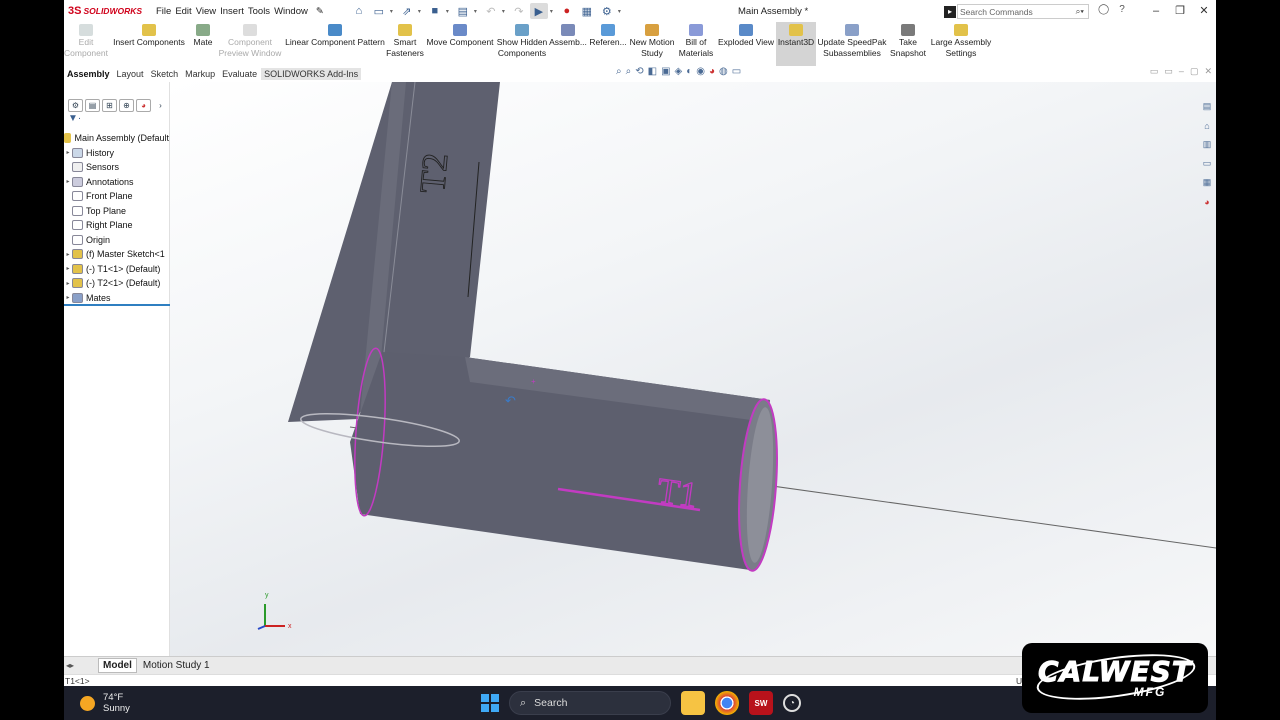 Image resolution: width=1280 pixels, height=720 pixels. What do you see at coordinates (92, 105) in the screenshot?
I see `property-manager-icon: ▤` at bounding box center [92, 105].